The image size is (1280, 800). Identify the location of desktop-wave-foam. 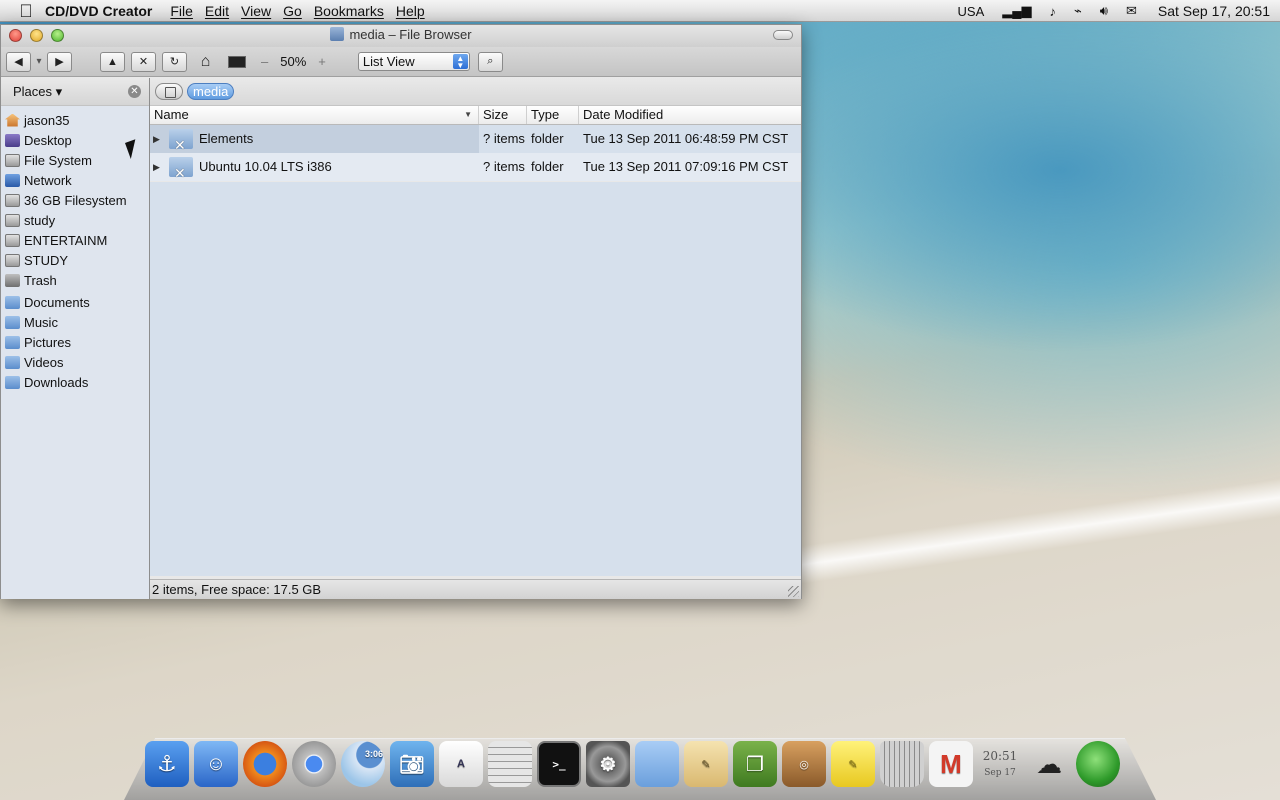
(1040, 530).